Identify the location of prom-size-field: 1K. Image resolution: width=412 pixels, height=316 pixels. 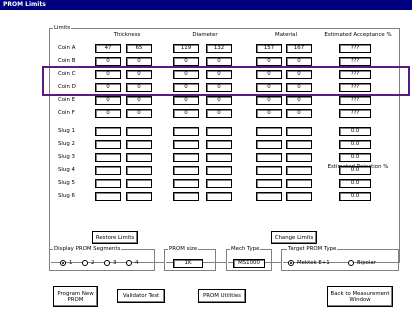
(188, 263).